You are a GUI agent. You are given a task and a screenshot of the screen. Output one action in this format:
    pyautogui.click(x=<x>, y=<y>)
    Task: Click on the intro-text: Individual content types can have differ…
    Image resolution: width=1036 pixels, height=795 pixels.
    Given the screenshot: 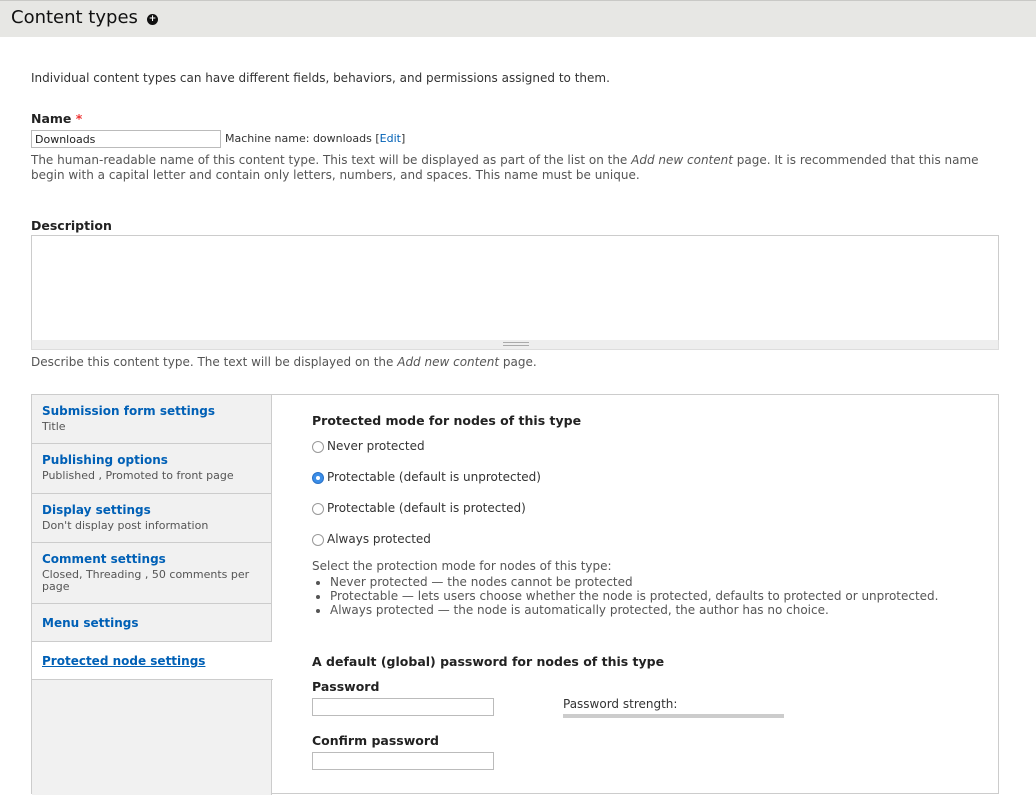 What is the action you would take?
    pyautogui.click(x=320, y=78)
    